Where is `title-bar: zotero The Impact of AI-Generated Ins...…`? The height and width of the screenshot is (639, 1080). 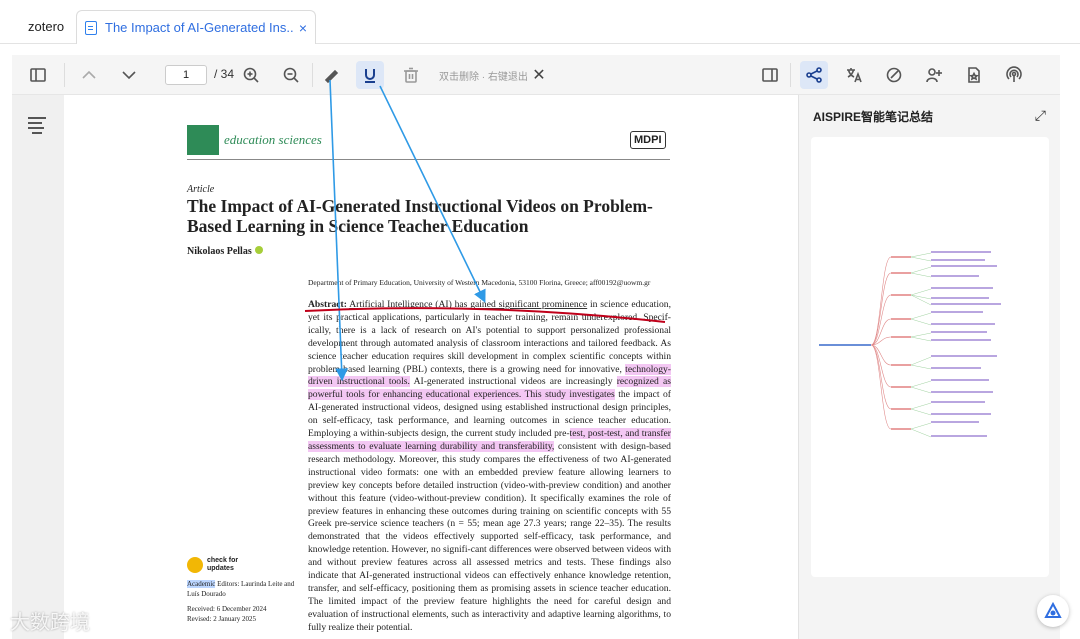 title-bar: zotero The Impact of AI-Generated Ins...… is located at coordinates (540, 22).